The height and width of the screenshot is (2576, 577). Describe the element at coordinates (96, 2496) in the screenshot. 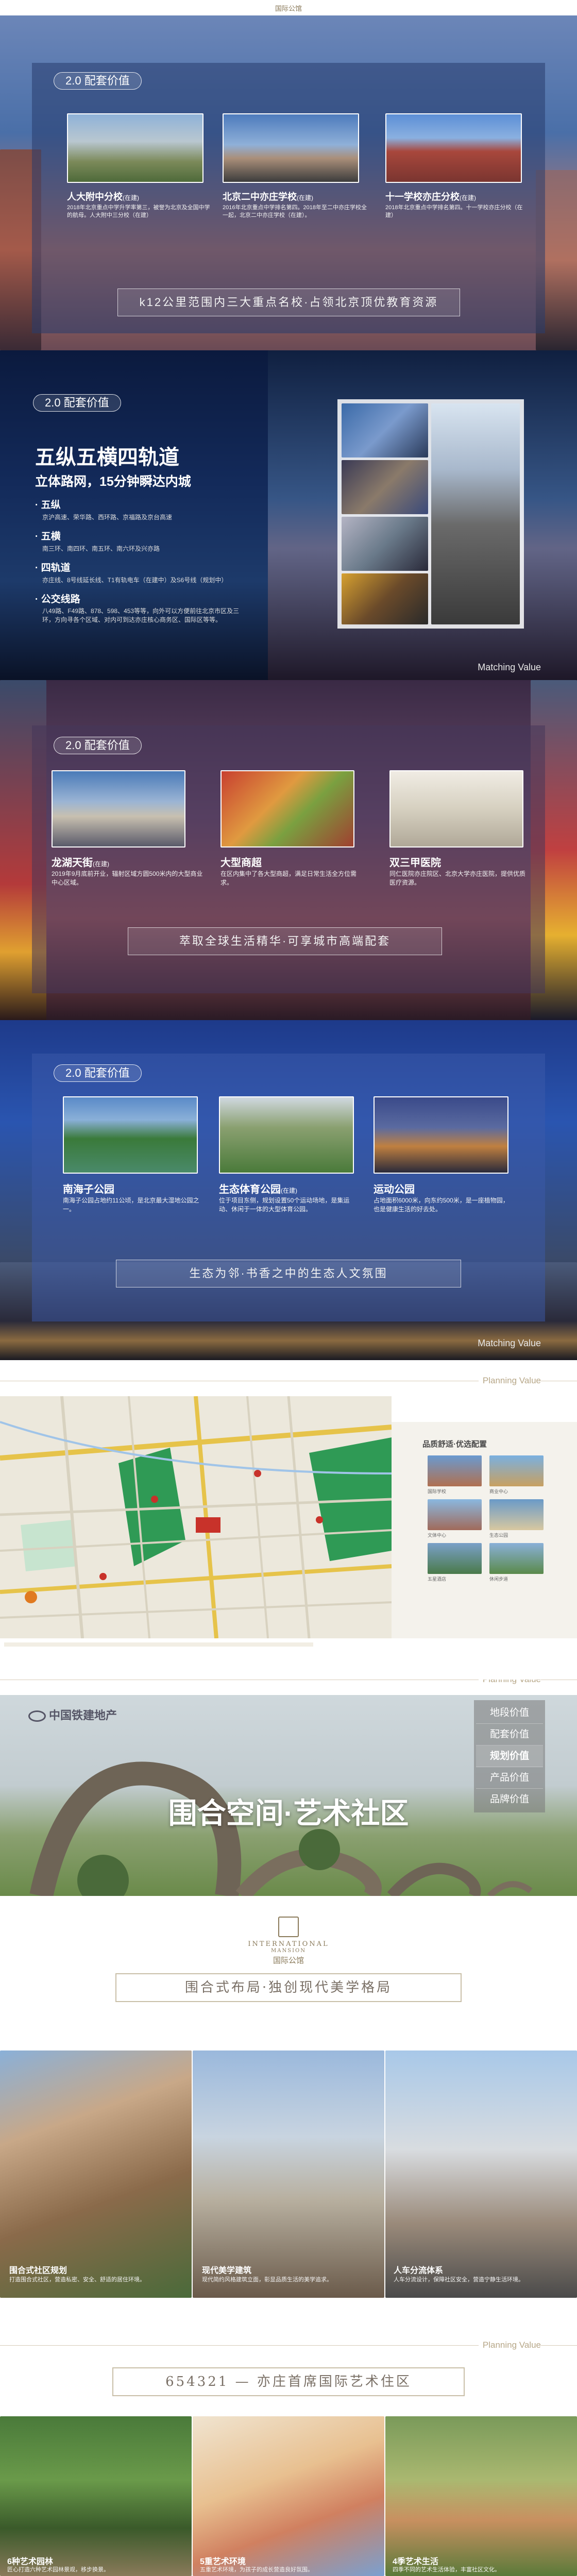

I see `photo-garden-tree` at that location.